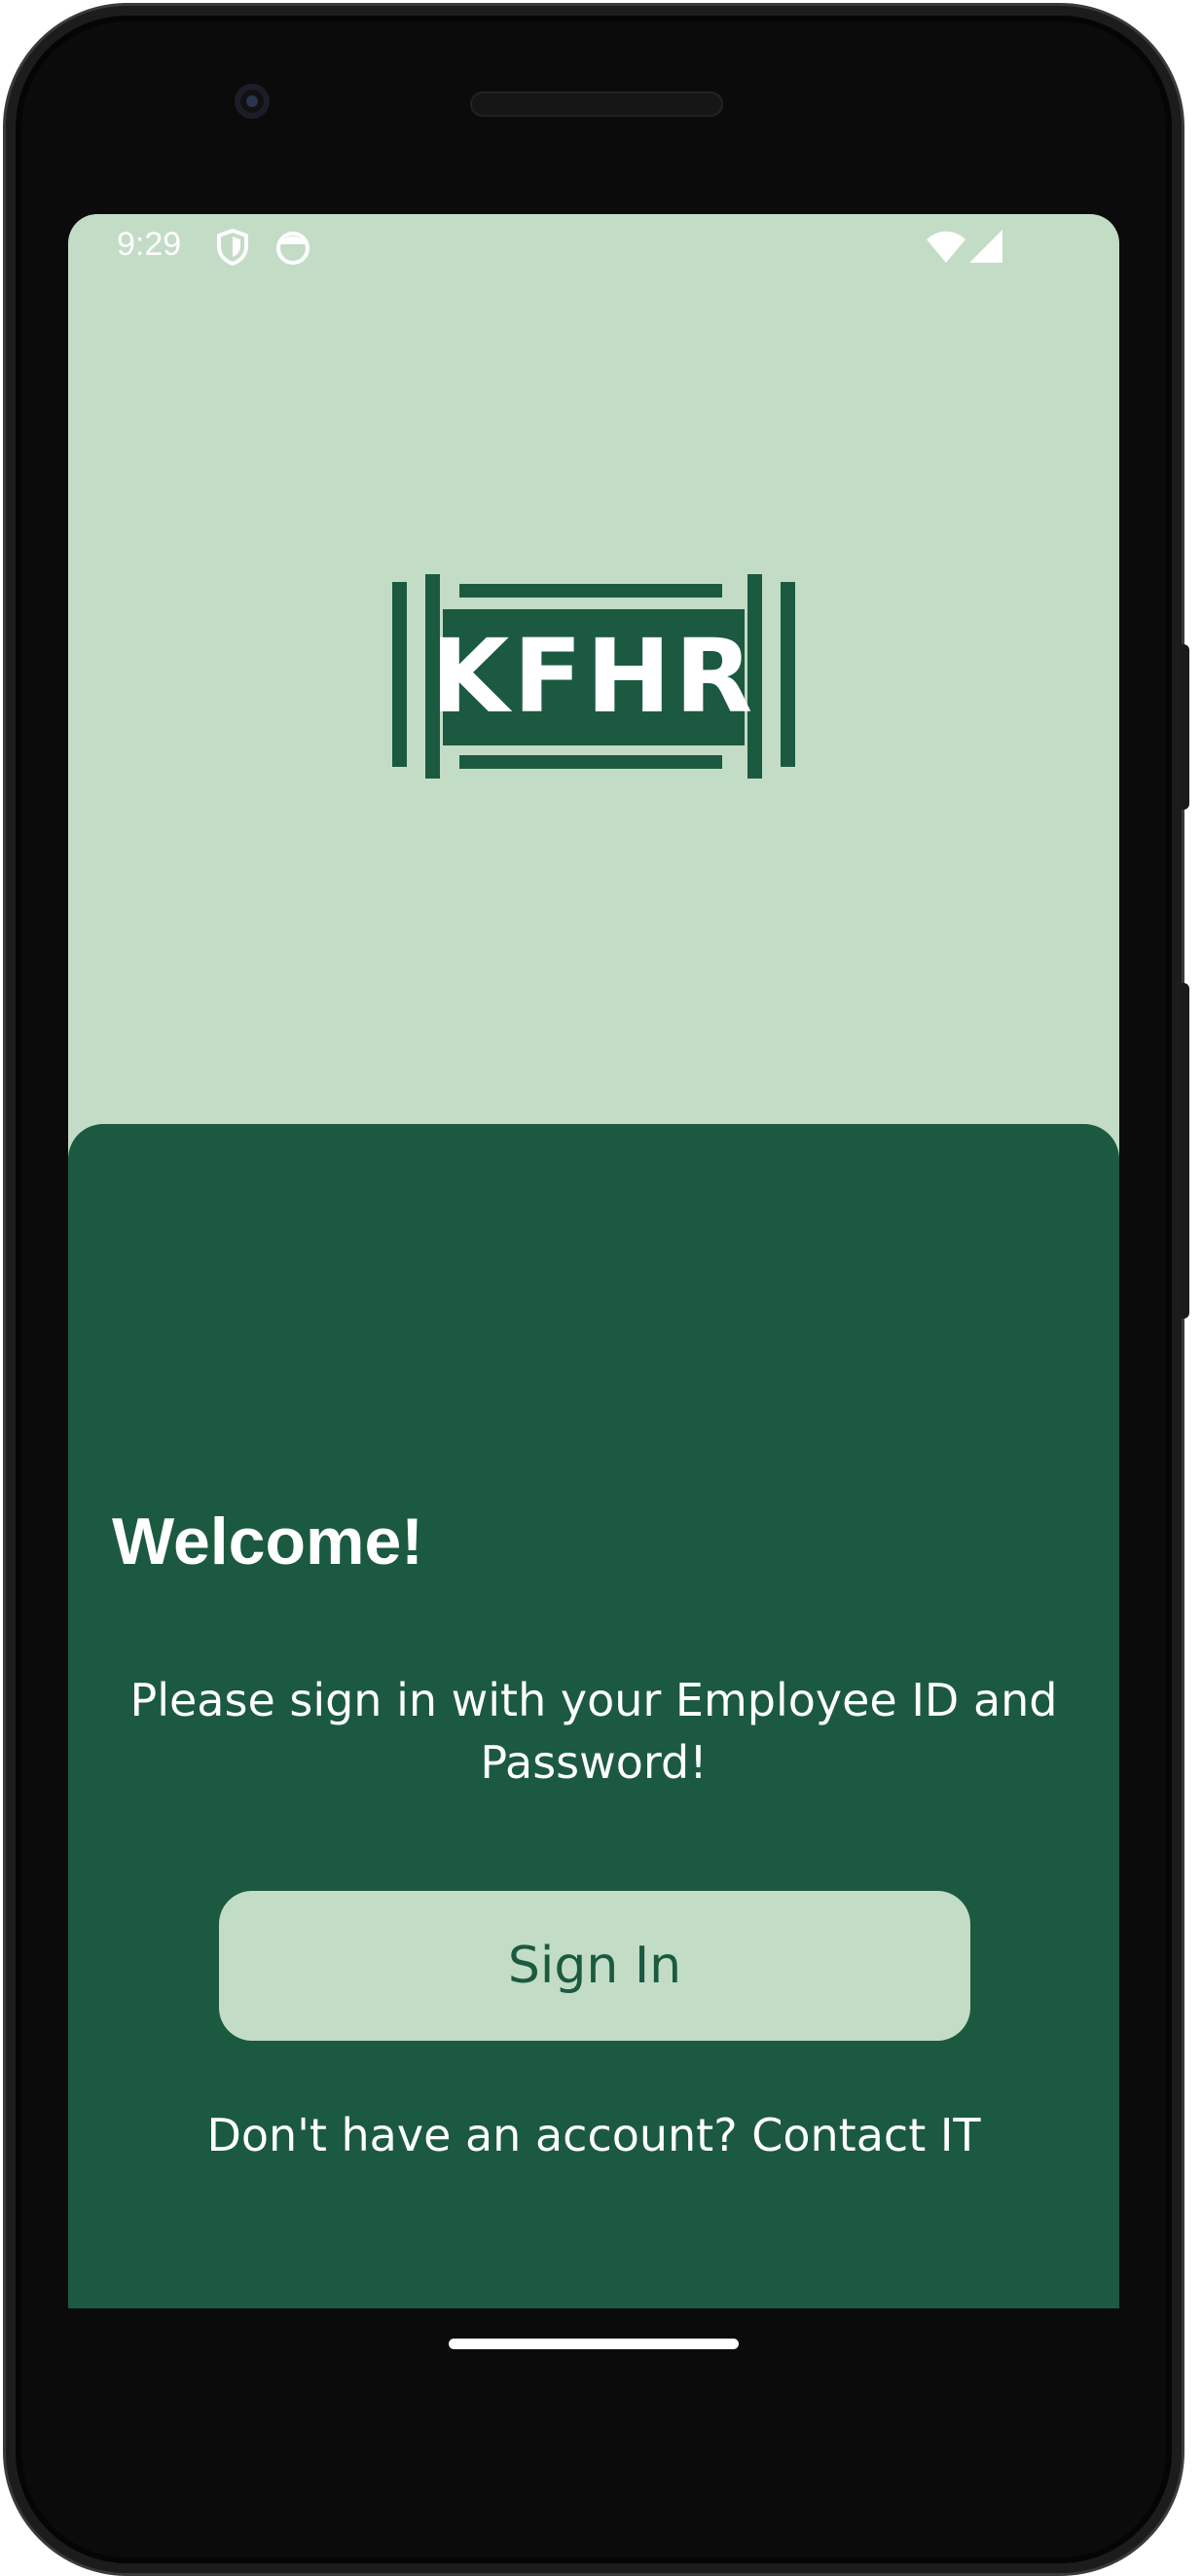  Describe the element at coordinates (597, 104) in the screenshot. I see `earpiece-speaker` at that location.